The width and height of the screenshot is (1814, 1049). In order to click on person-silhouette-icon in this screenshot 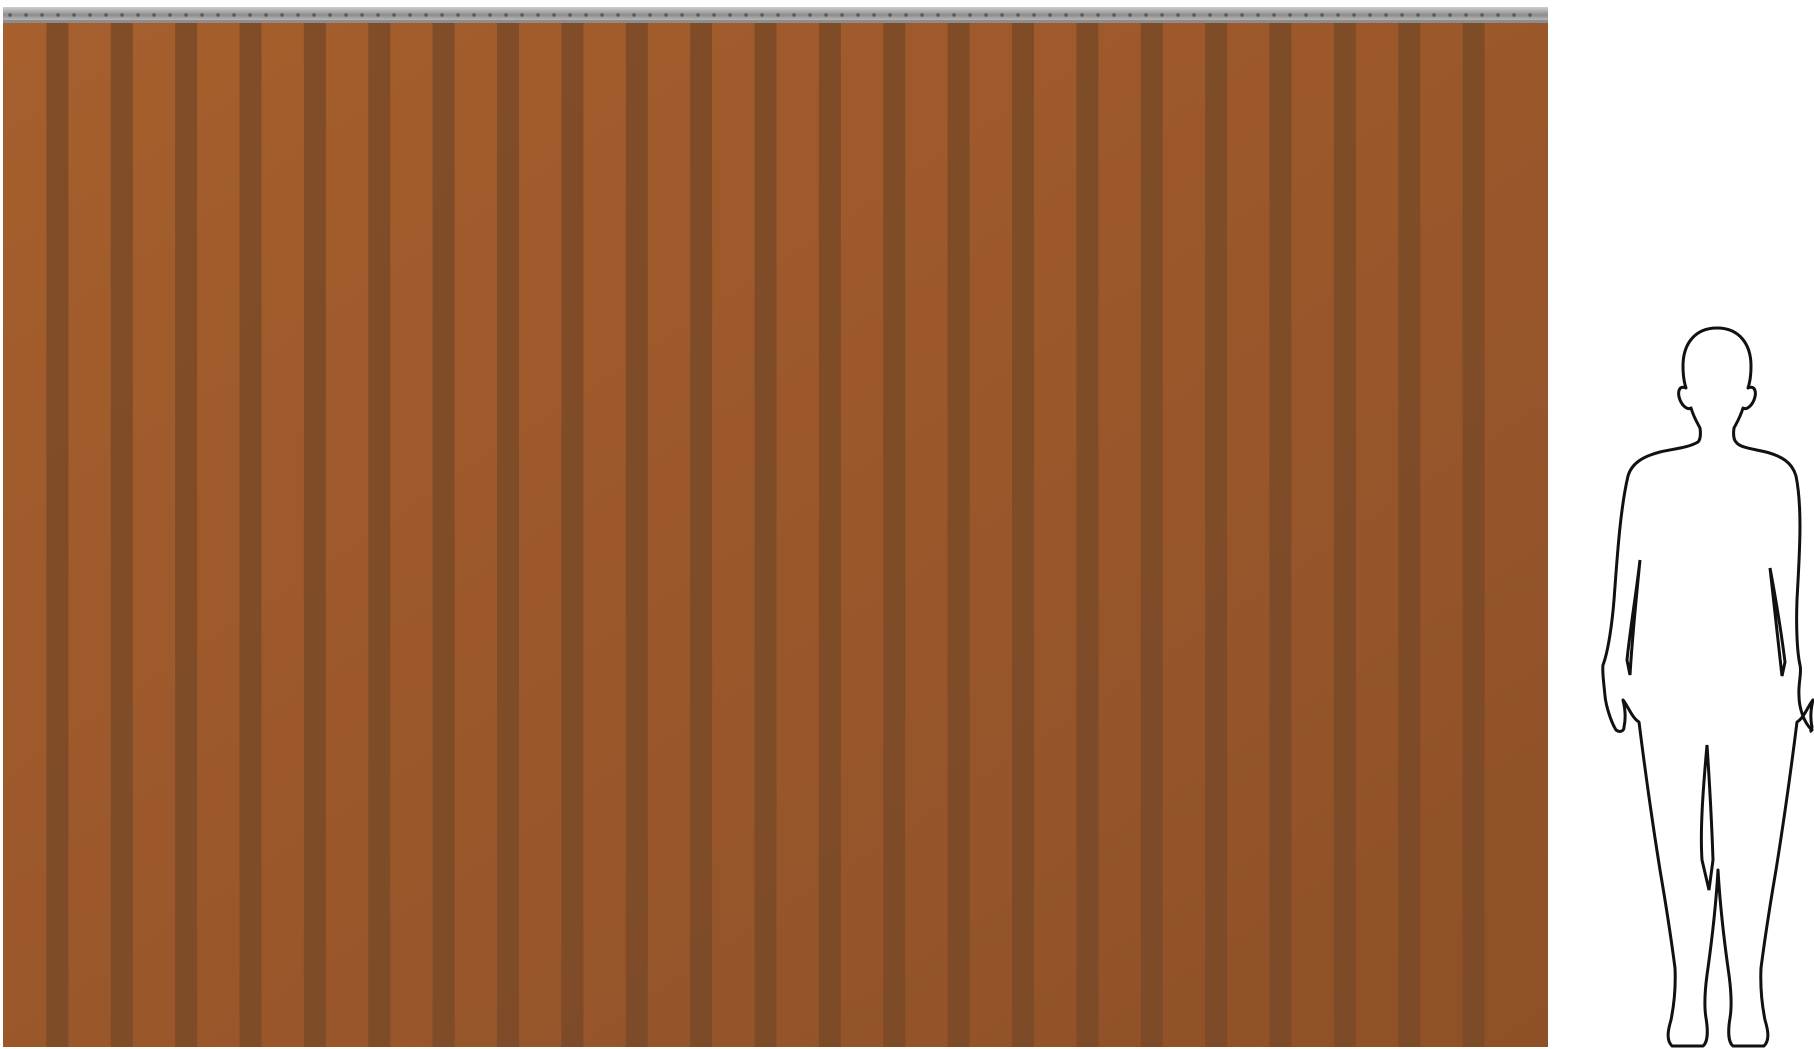, I will do `click(1707, 687)`.